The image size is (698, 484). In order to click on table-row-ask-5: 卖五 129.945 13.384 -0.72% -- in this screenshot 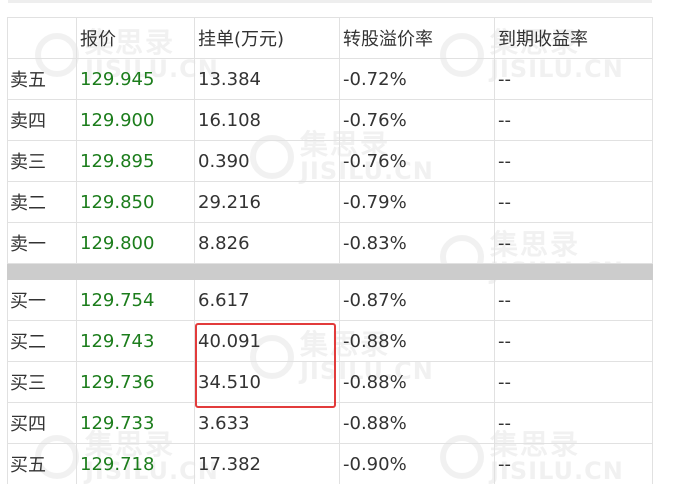, I will do `click(330, 79)`.